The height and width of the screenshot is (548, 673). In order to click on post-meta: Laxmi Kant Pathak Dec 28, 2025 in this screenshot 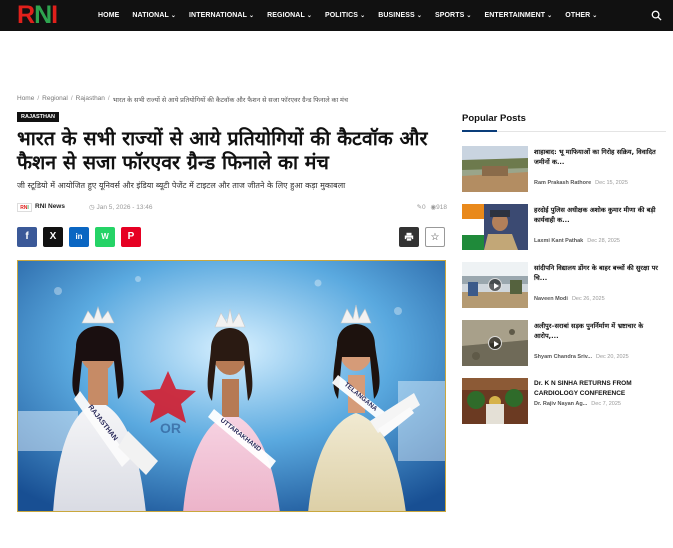, I will do `click(577, 241)`.